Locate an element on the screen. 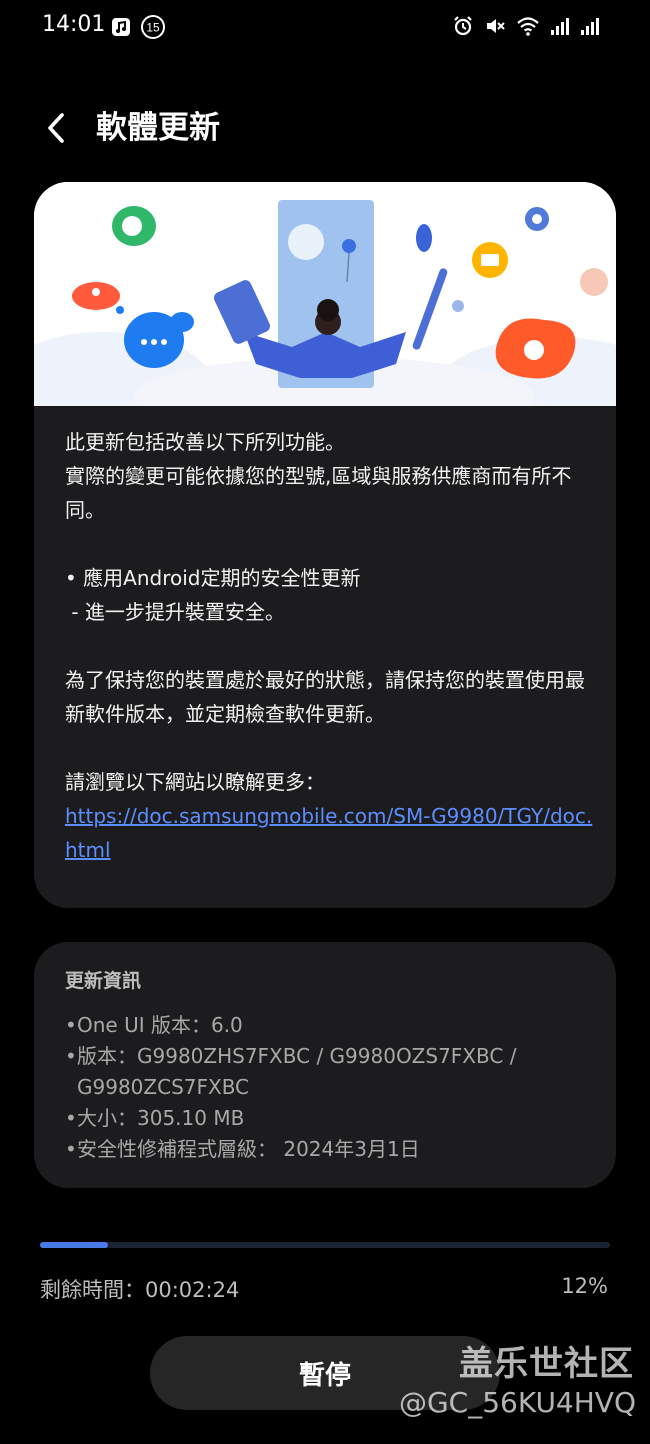 The height and width of the screenshot is (1444, 650). status-time: 14:01 is located at coordinates (74, 24).